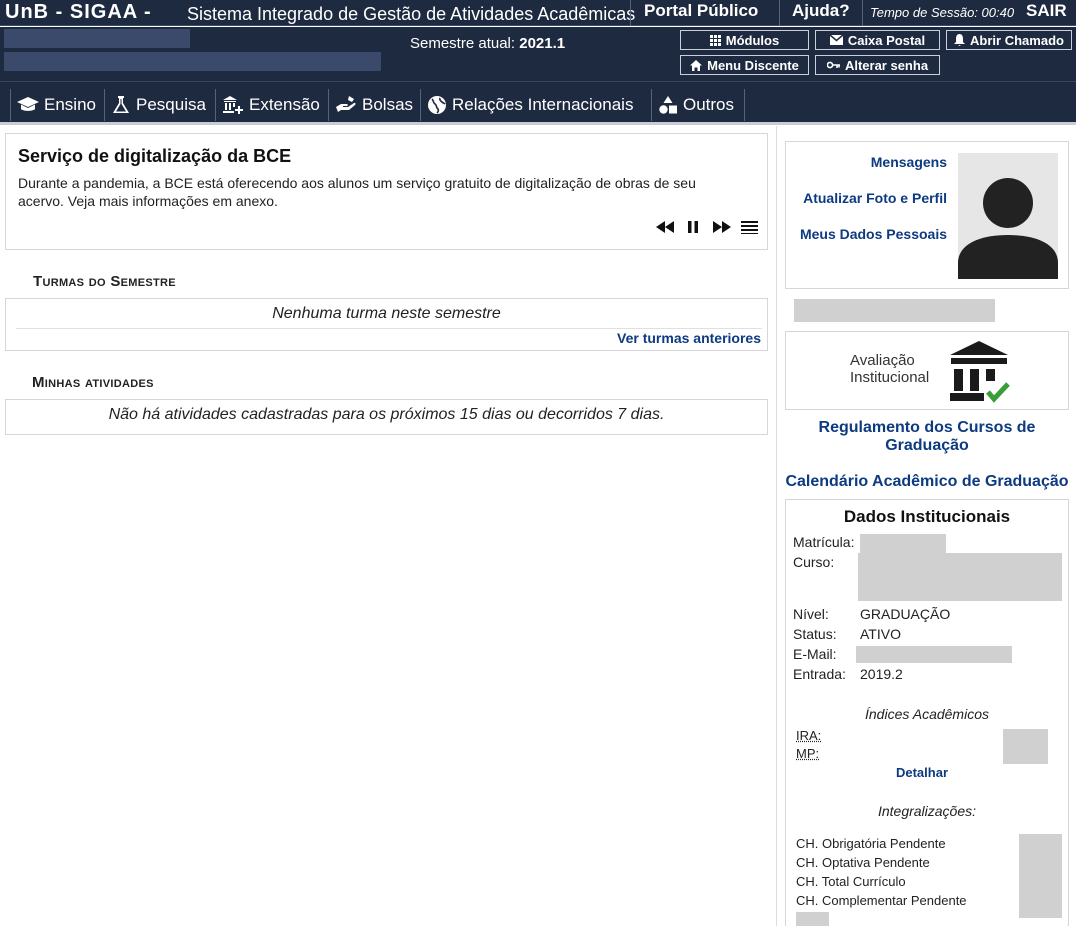 Image resolution: width=1076 pixels, height=926 pixels. Describe the element at coordinates (980, 372) in the screenshot. I see `institution-check-icon` at that location.